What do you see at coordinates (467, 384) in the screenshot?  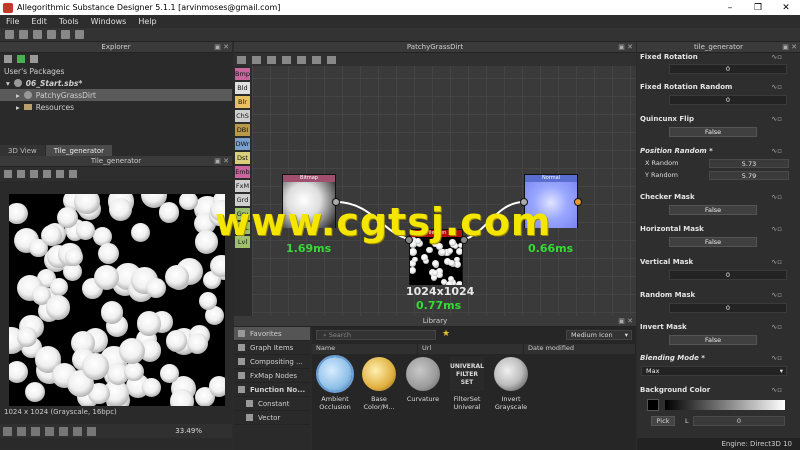 I see `library-item-filterset-univeral: UNIVERAL FILTER SET FilterSet Univeral` at bounding box center [467, 384].